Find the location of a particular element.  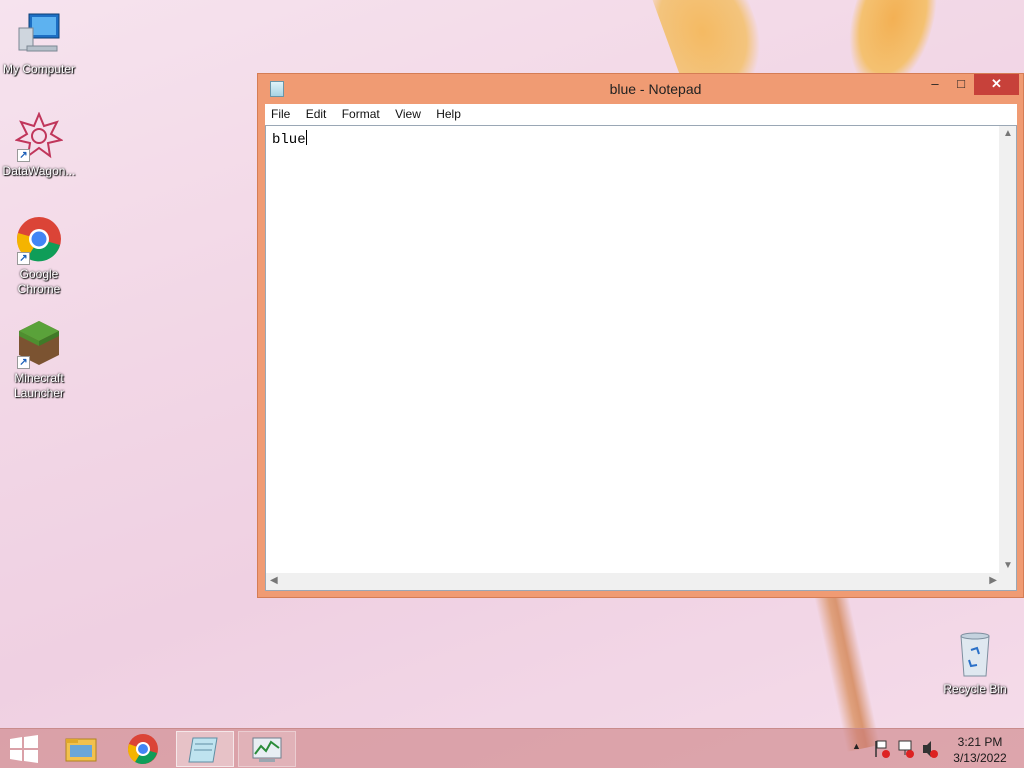

menu-bar: File Edit Format View Help is located at coordinates (641, 114).